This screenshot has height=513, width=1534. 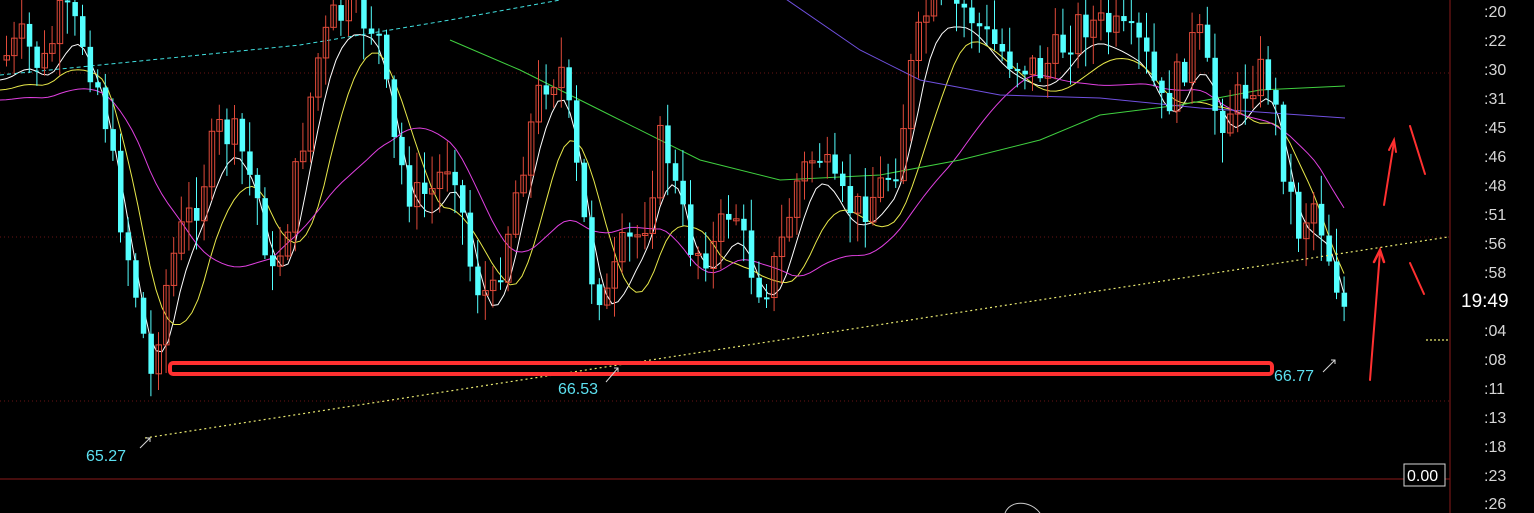 I want to click on time-tick-label: :26, so click(x=1495, y=504).